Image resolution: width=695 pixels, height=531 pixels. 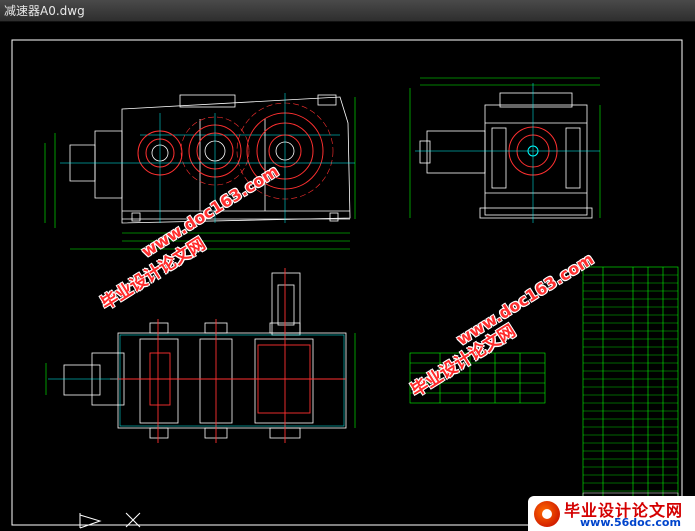 I want to click on window-title-bar: 减速器A0.dwg, so click(x=347, y=11).